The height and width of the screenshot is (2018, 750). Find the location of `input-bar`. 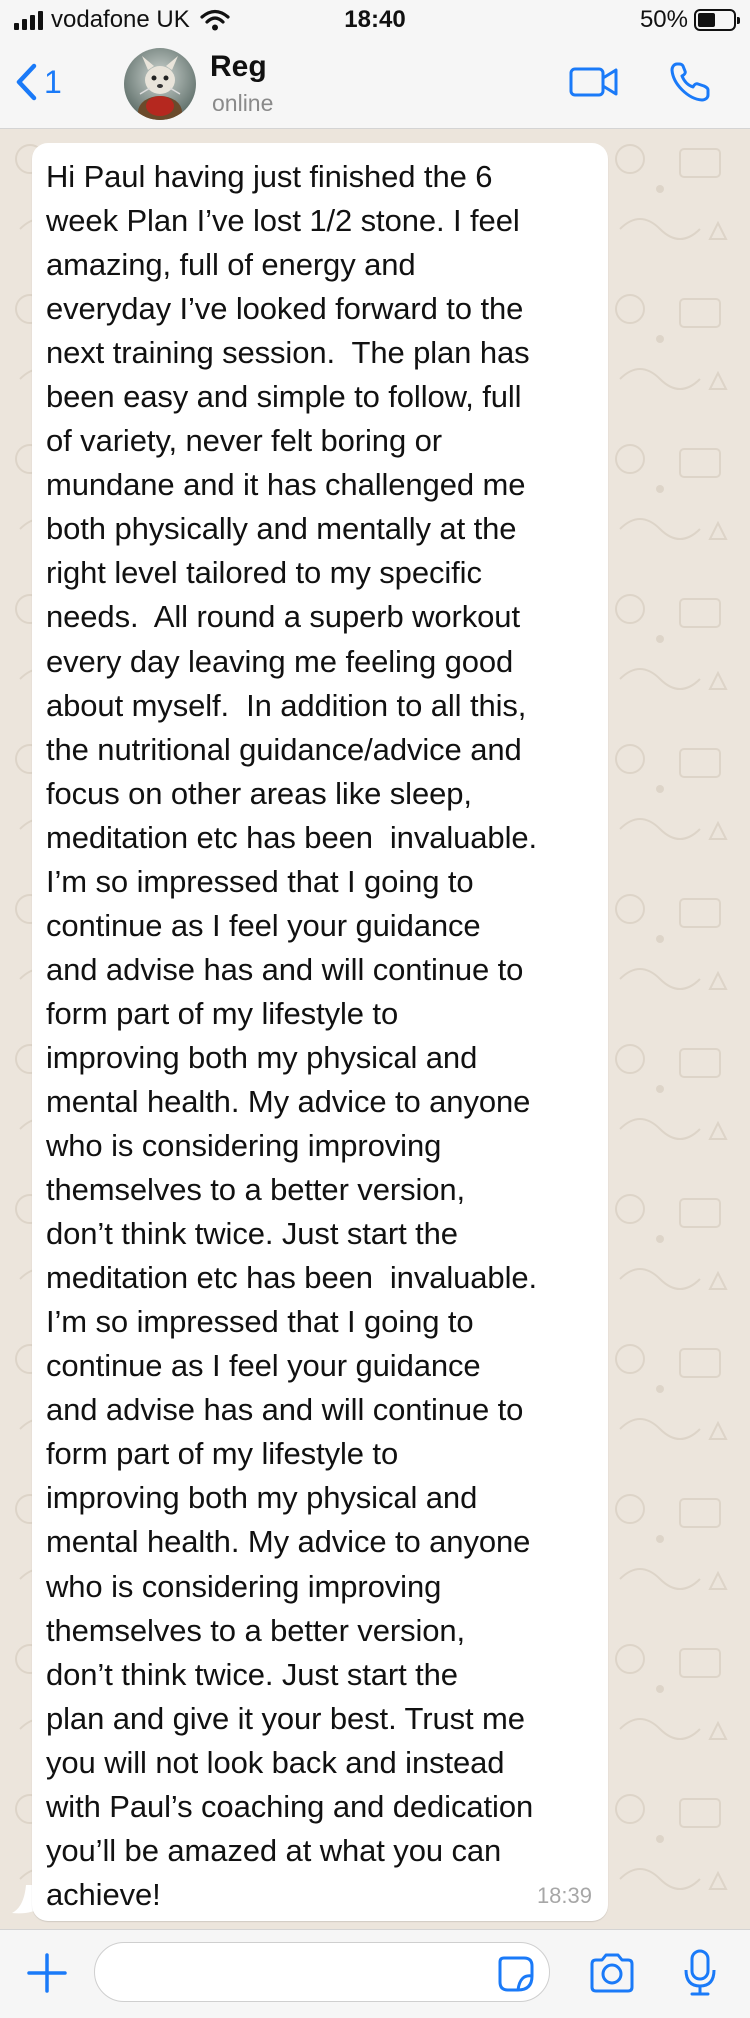

input-bar is located at coordinates (375, 1973).